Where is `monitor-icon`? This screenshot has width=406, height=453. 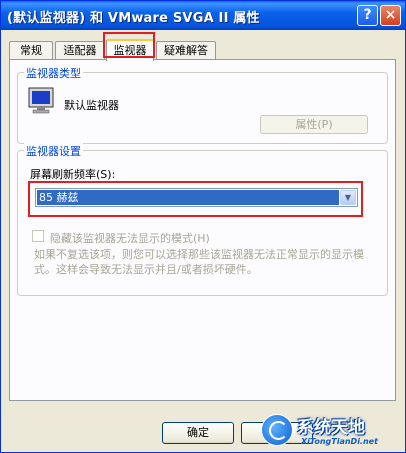
monitor-icon is located at coordinates (41, 100).